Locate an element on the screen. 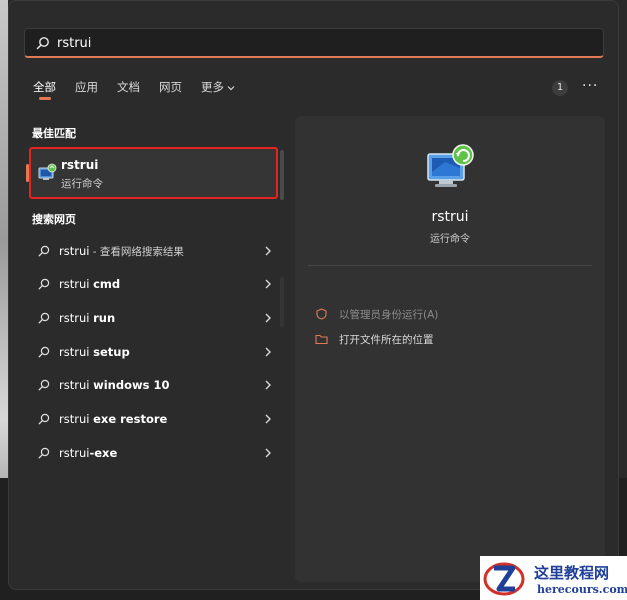  web-result-text: rstrui - 查看网络搜索结果 is located at coordinates (121, 251).